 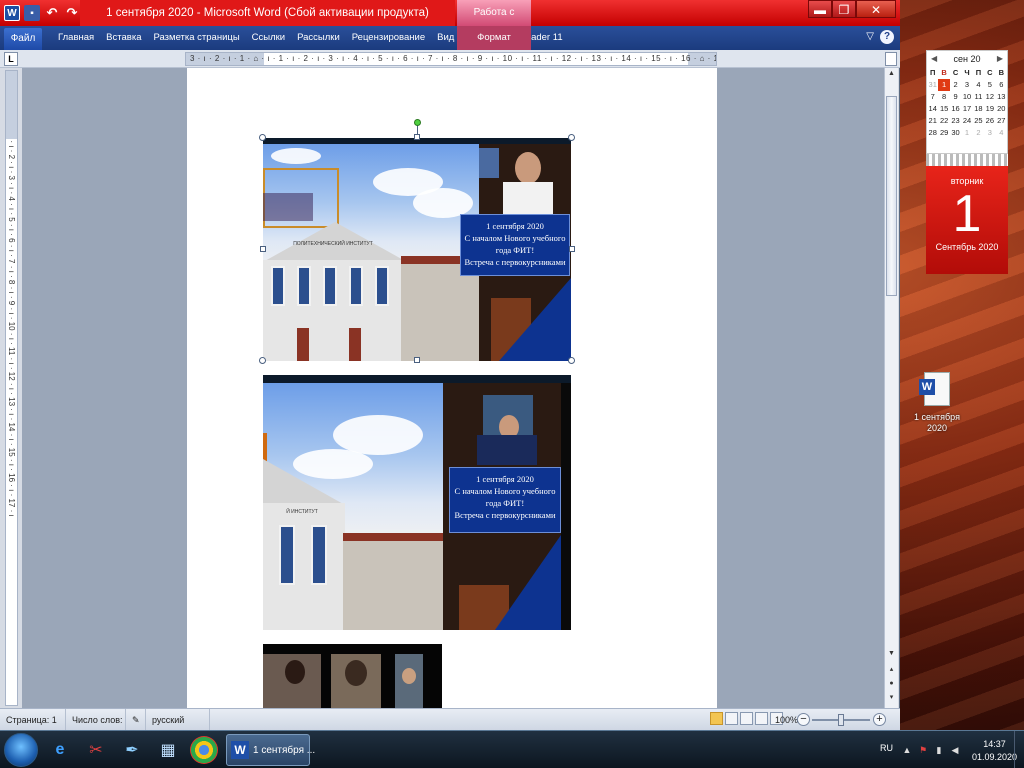 What do you see at coordinates (891, 654) in the screenshot?
I see `scroll-down-icon: ▼` at bounding box center [891, 654].